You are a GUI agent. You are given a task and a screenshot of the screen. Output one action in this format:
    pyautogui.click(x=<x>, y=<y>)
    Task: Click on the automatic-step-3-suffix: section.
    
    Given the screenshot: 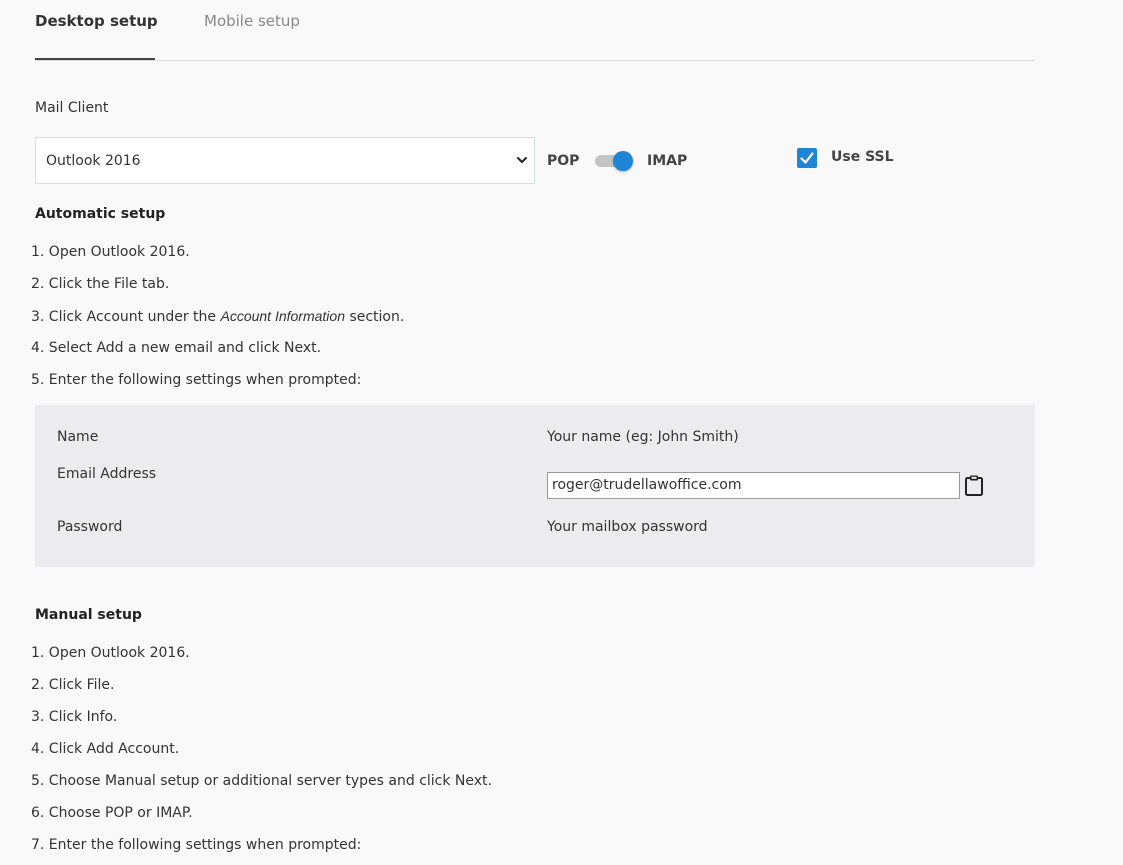 What is the action you would take?
    pyautogui.click(x=375, y=317)
    